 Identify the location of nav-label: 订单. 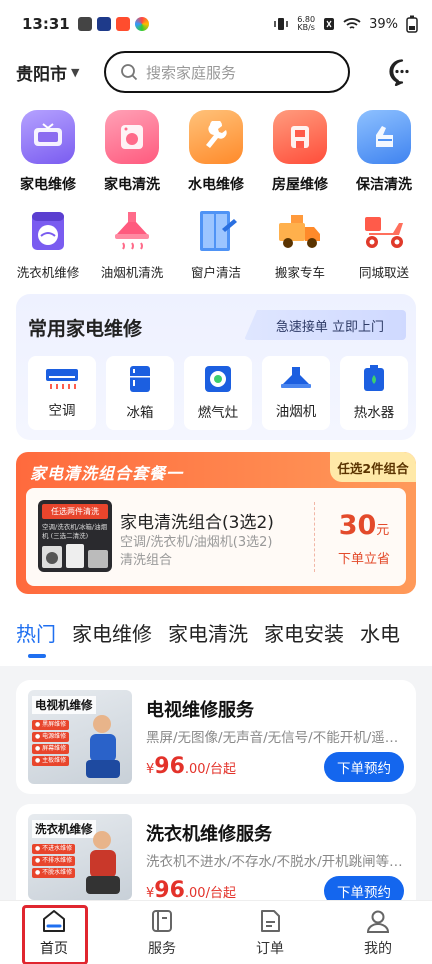
(270, 948).